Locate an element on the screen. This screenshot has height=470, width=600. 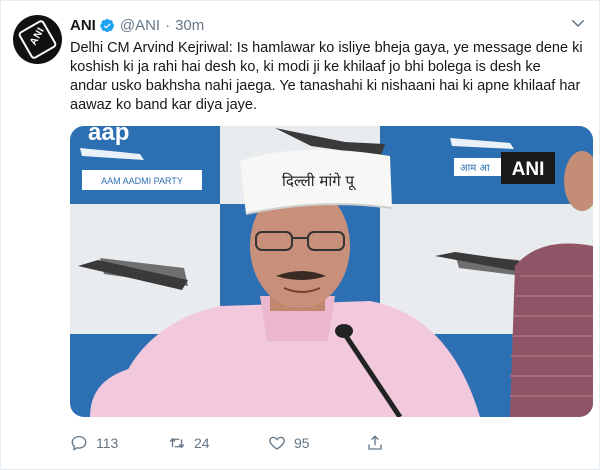
like-button: 95 is located at coordinates (289, 443).